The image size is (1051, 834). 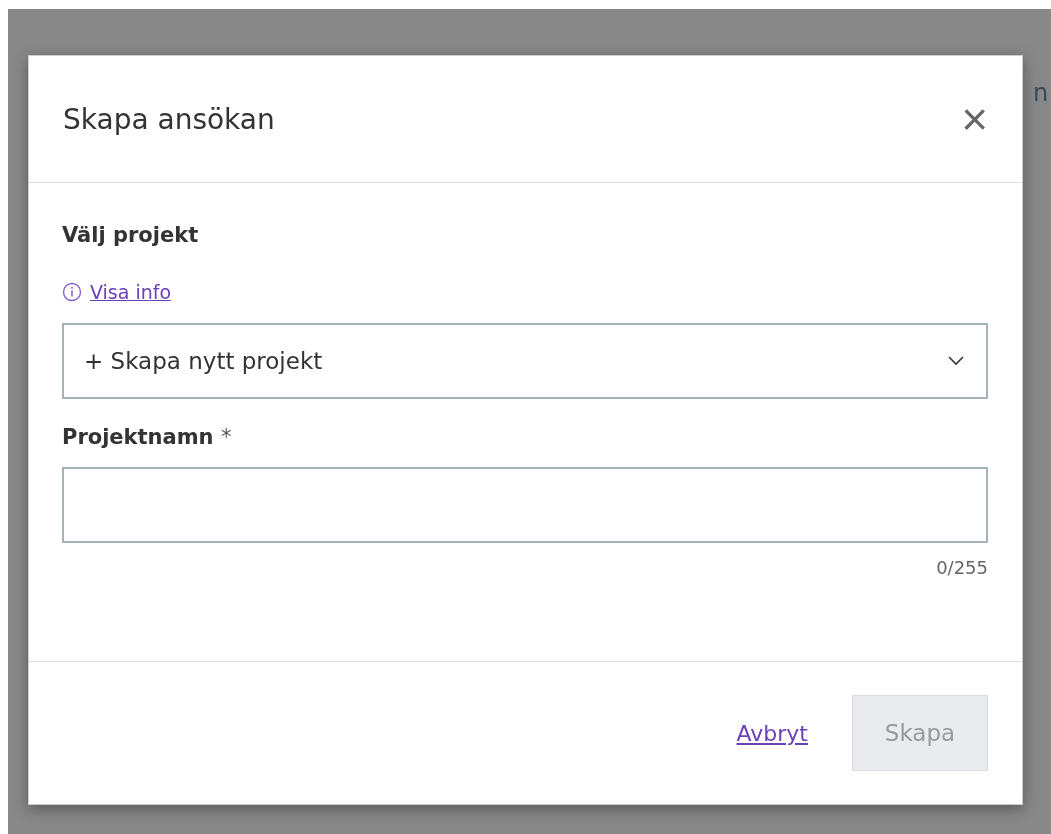 I want to click on close-button: ×, so click(x=974, y=119).